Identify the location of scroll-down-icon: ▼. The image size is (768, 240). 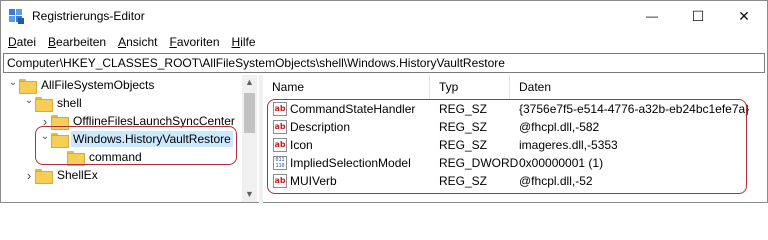
(249, 194).